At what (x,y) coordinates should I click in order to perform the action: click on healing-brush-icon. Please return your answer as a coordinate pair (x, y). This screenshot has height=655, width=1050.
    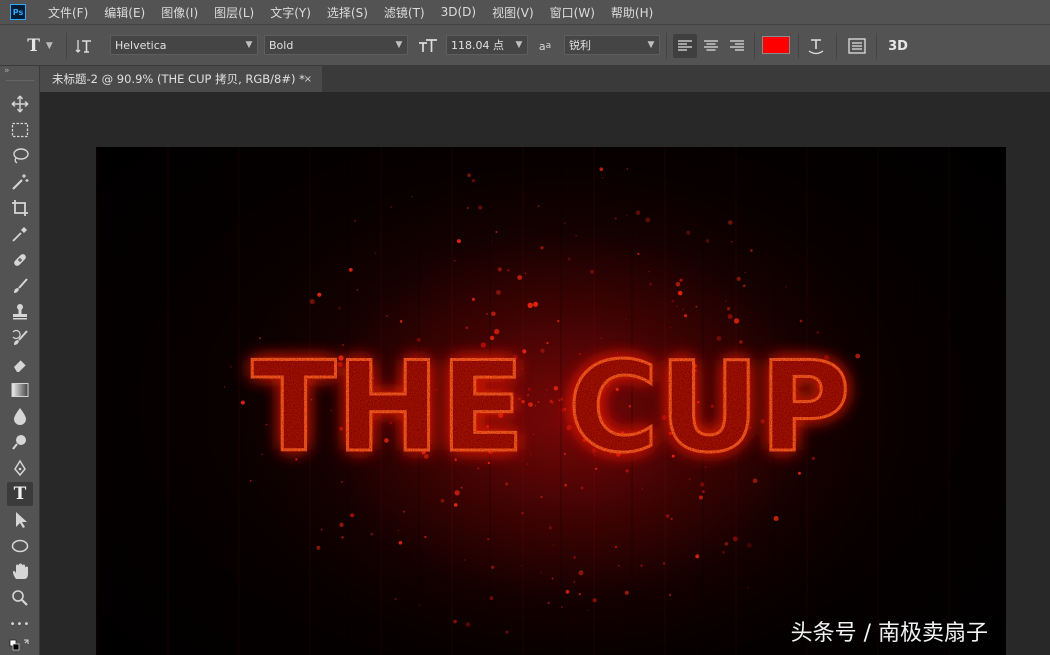
    Looking at the image, I should click on (20, 260).